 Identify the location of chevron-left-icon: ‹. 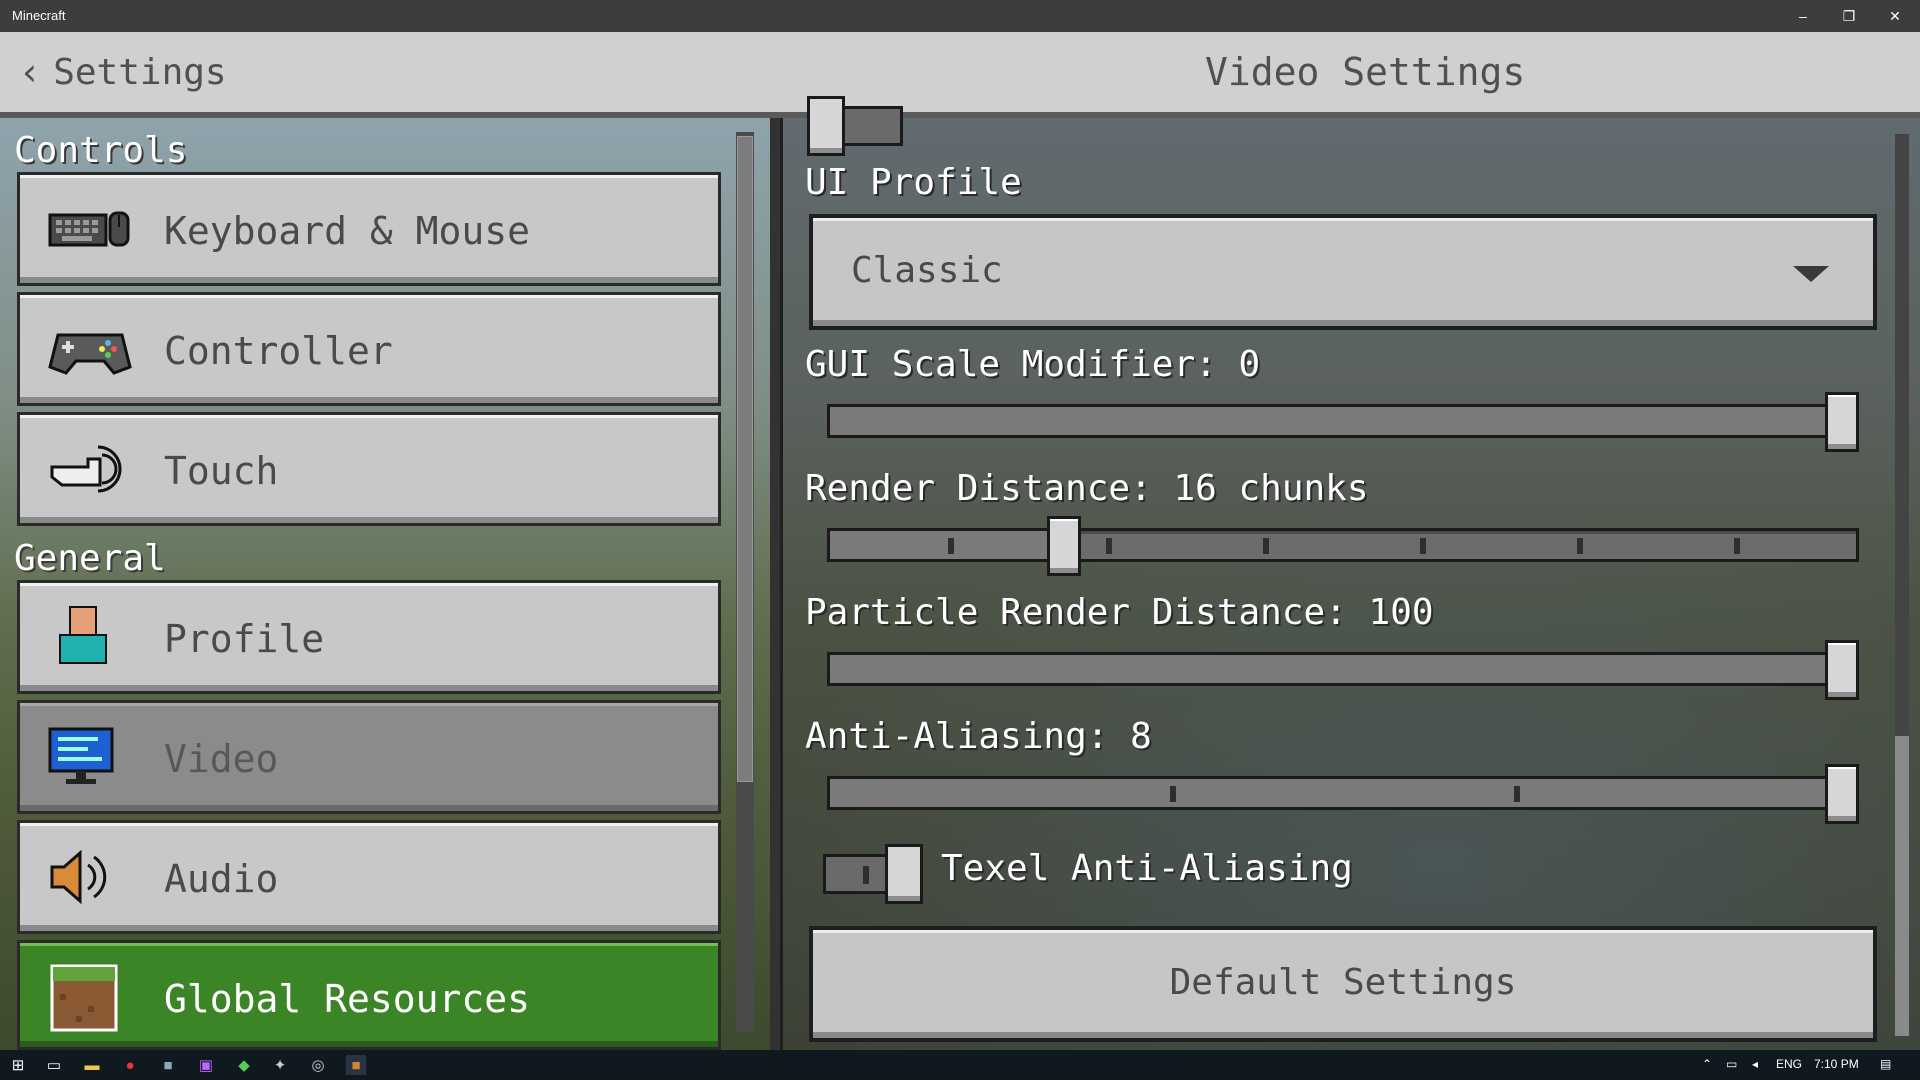
(30, 72).